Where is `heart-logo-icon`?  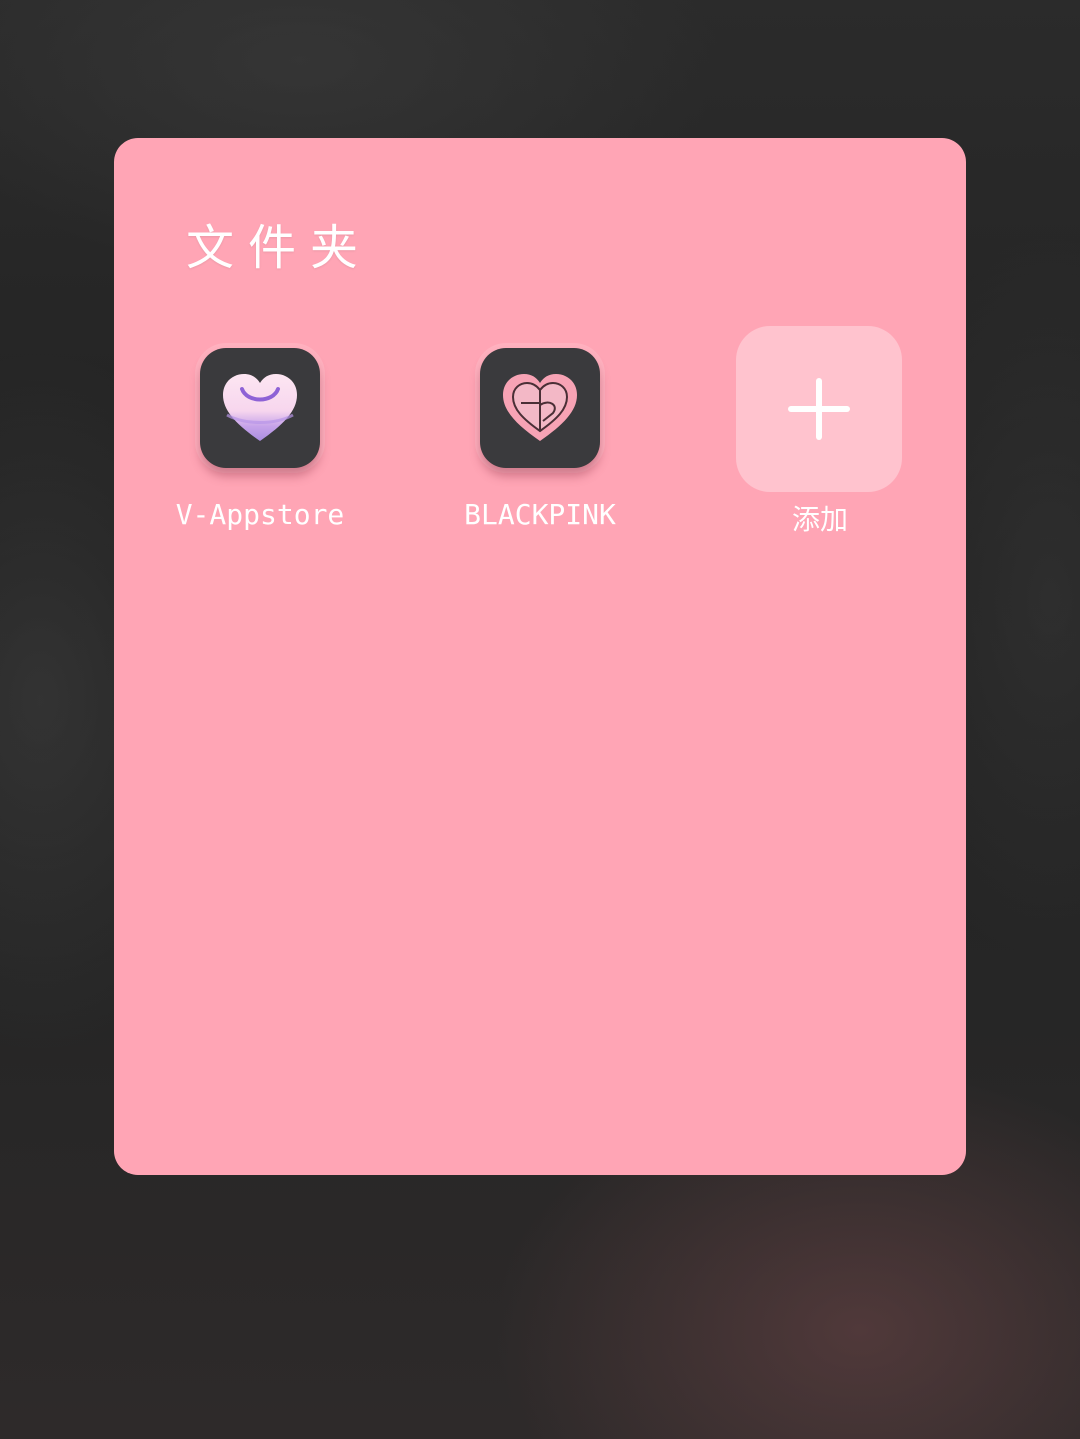
heart-logo-icon is located at coordinates (540, 408).